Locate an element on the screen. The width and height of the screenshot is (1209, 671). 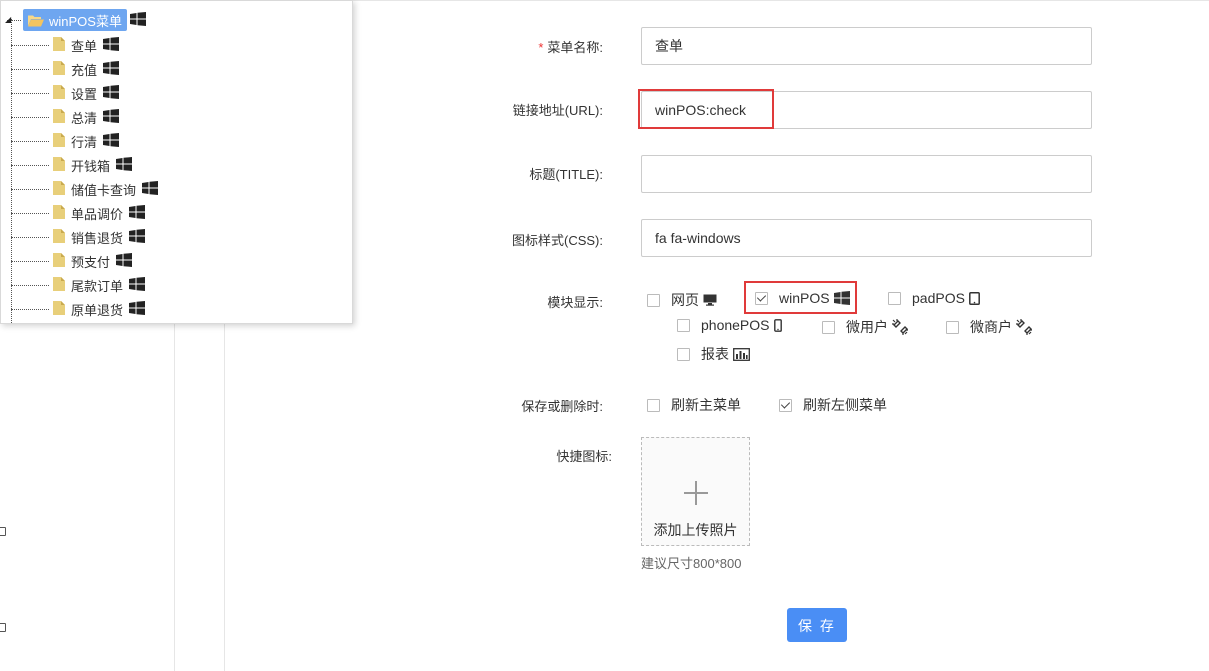
upload-size-hint: 建议尺寸800*800 is located at coordinates (691, 563).